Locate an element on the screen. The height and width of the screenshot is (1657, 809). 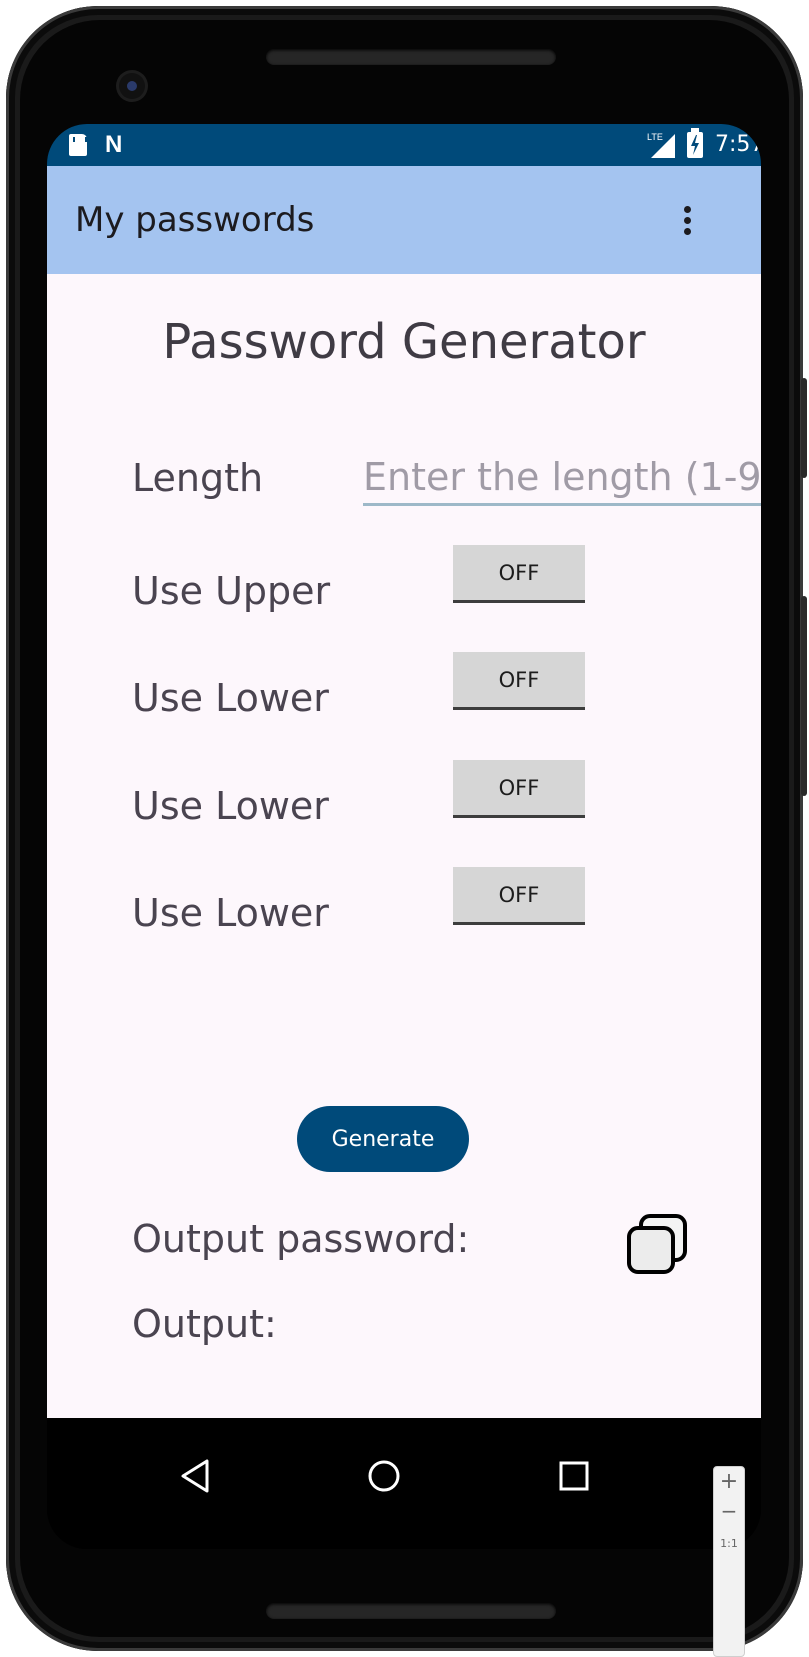
use-lower-toggle-3: OFF is located at coordinates (519, 896).